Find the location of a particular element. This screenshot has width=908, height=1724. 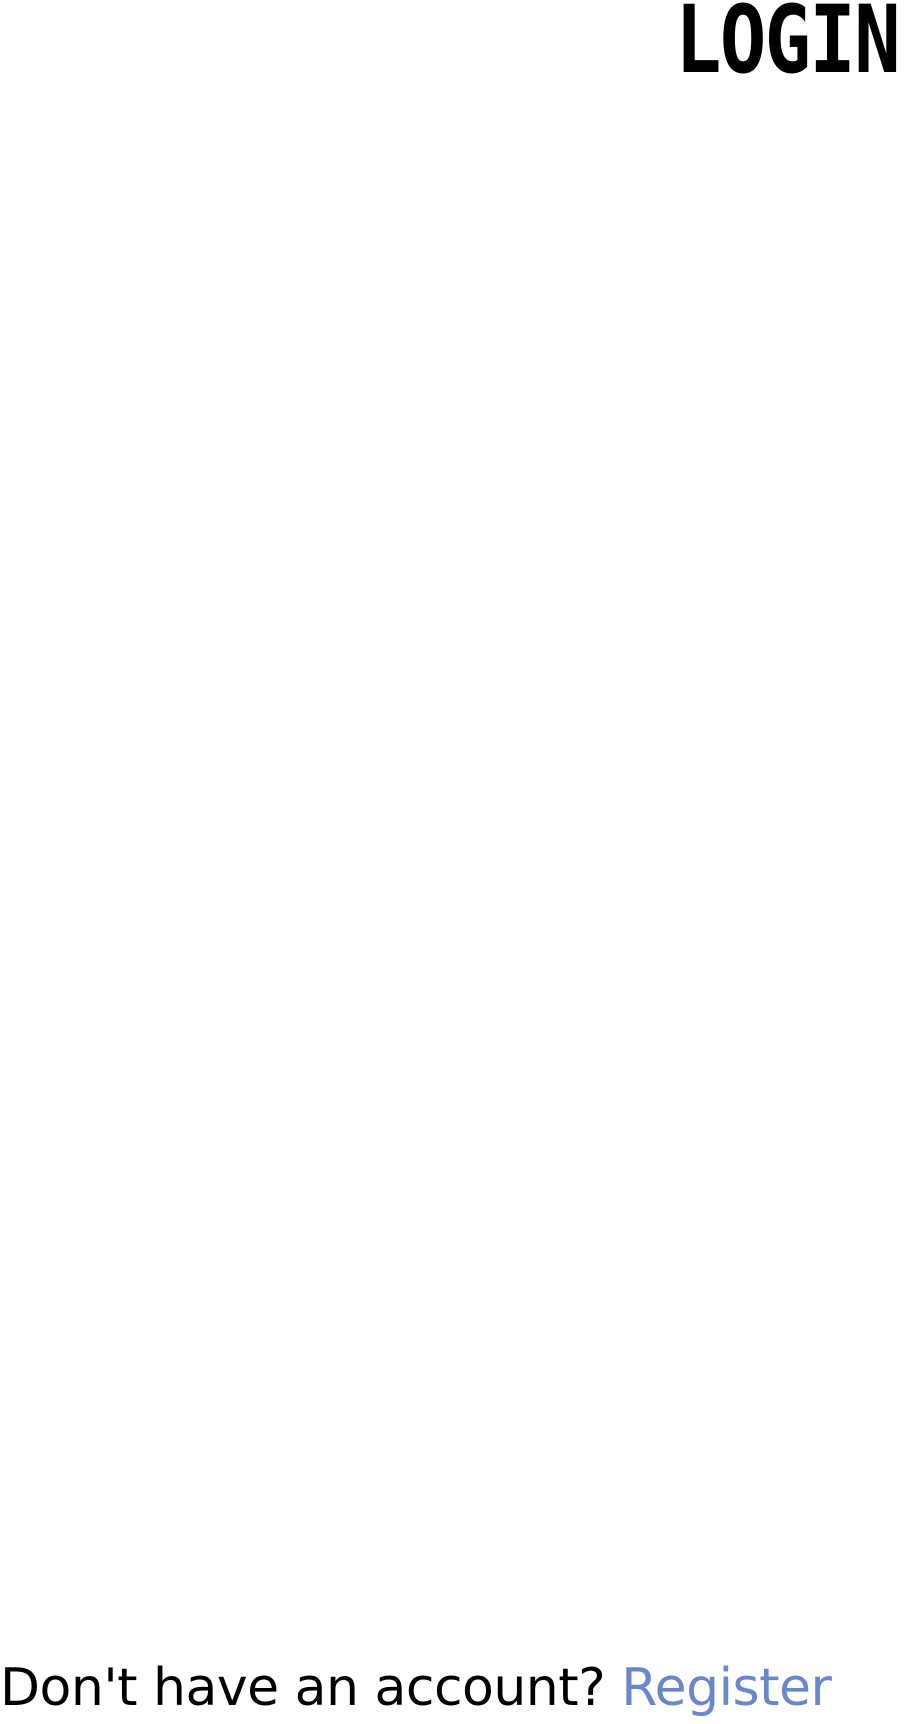

login-title-text: LOGIN is located at coordinates (787, 47).